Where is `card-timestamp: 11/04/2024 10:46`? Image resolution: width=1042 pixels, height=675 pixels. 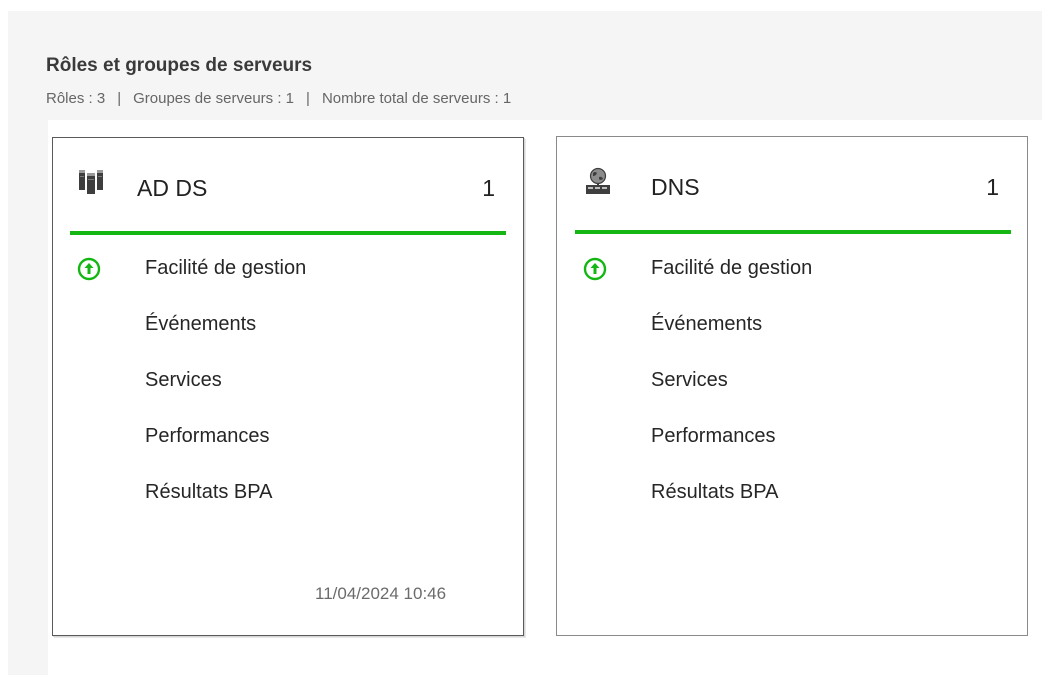
card-timestamp: 11/04/2024 10:46 is located at coordinates (381, 593).